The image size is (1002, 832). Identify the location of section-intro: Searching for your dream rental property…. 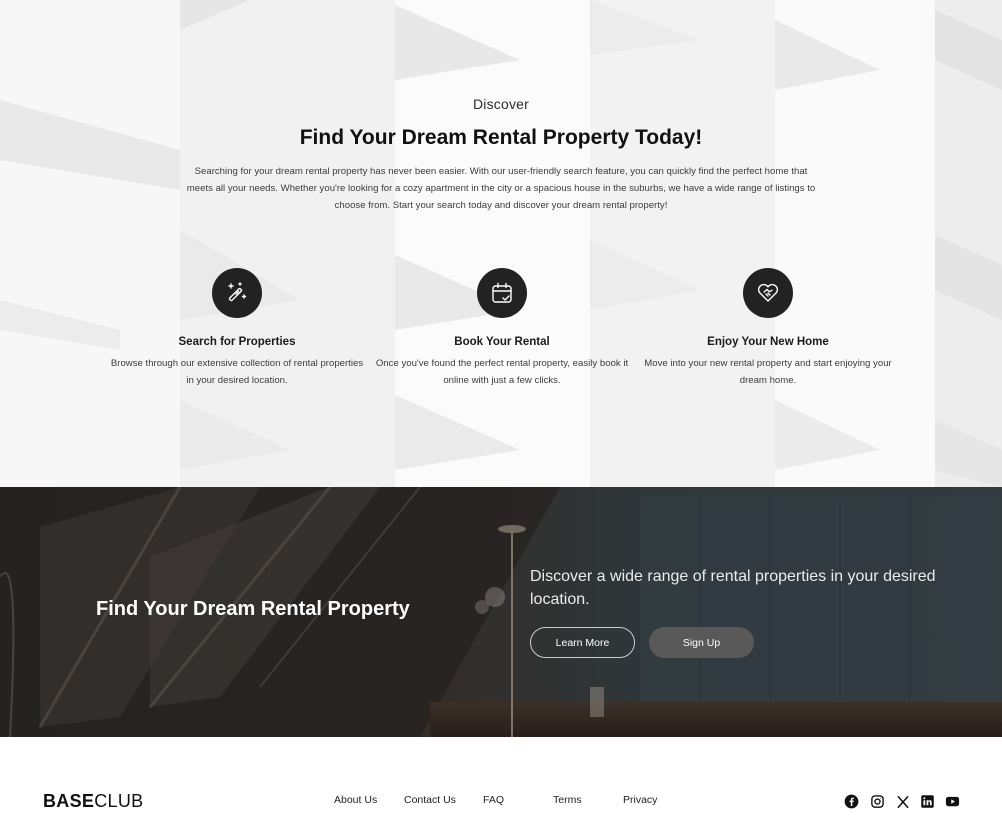
(501, 188).